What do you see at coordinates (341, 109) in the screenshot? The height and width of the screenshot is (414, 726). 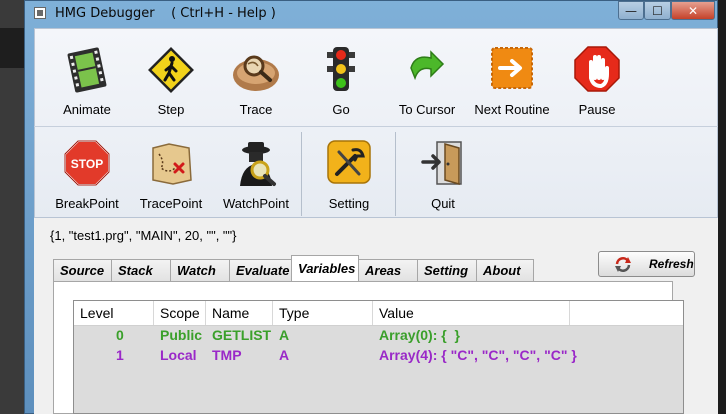 I see `go-label: Go` at bounding box center [341, 109].